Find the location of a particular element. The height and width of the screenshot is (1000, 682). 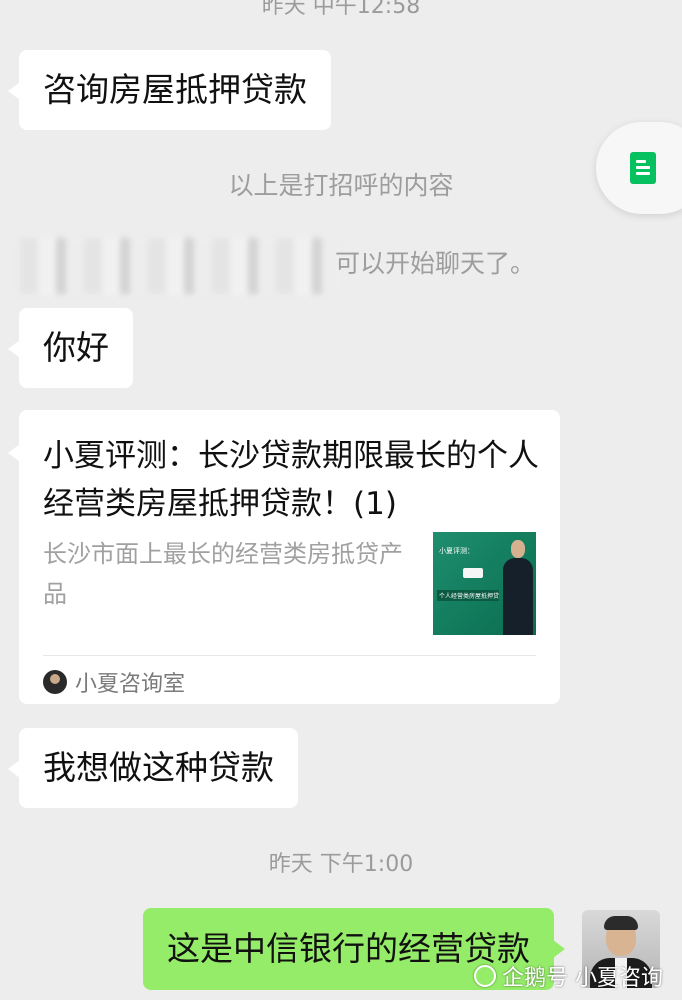

thumb-badge is located at coordinates (473, 573).